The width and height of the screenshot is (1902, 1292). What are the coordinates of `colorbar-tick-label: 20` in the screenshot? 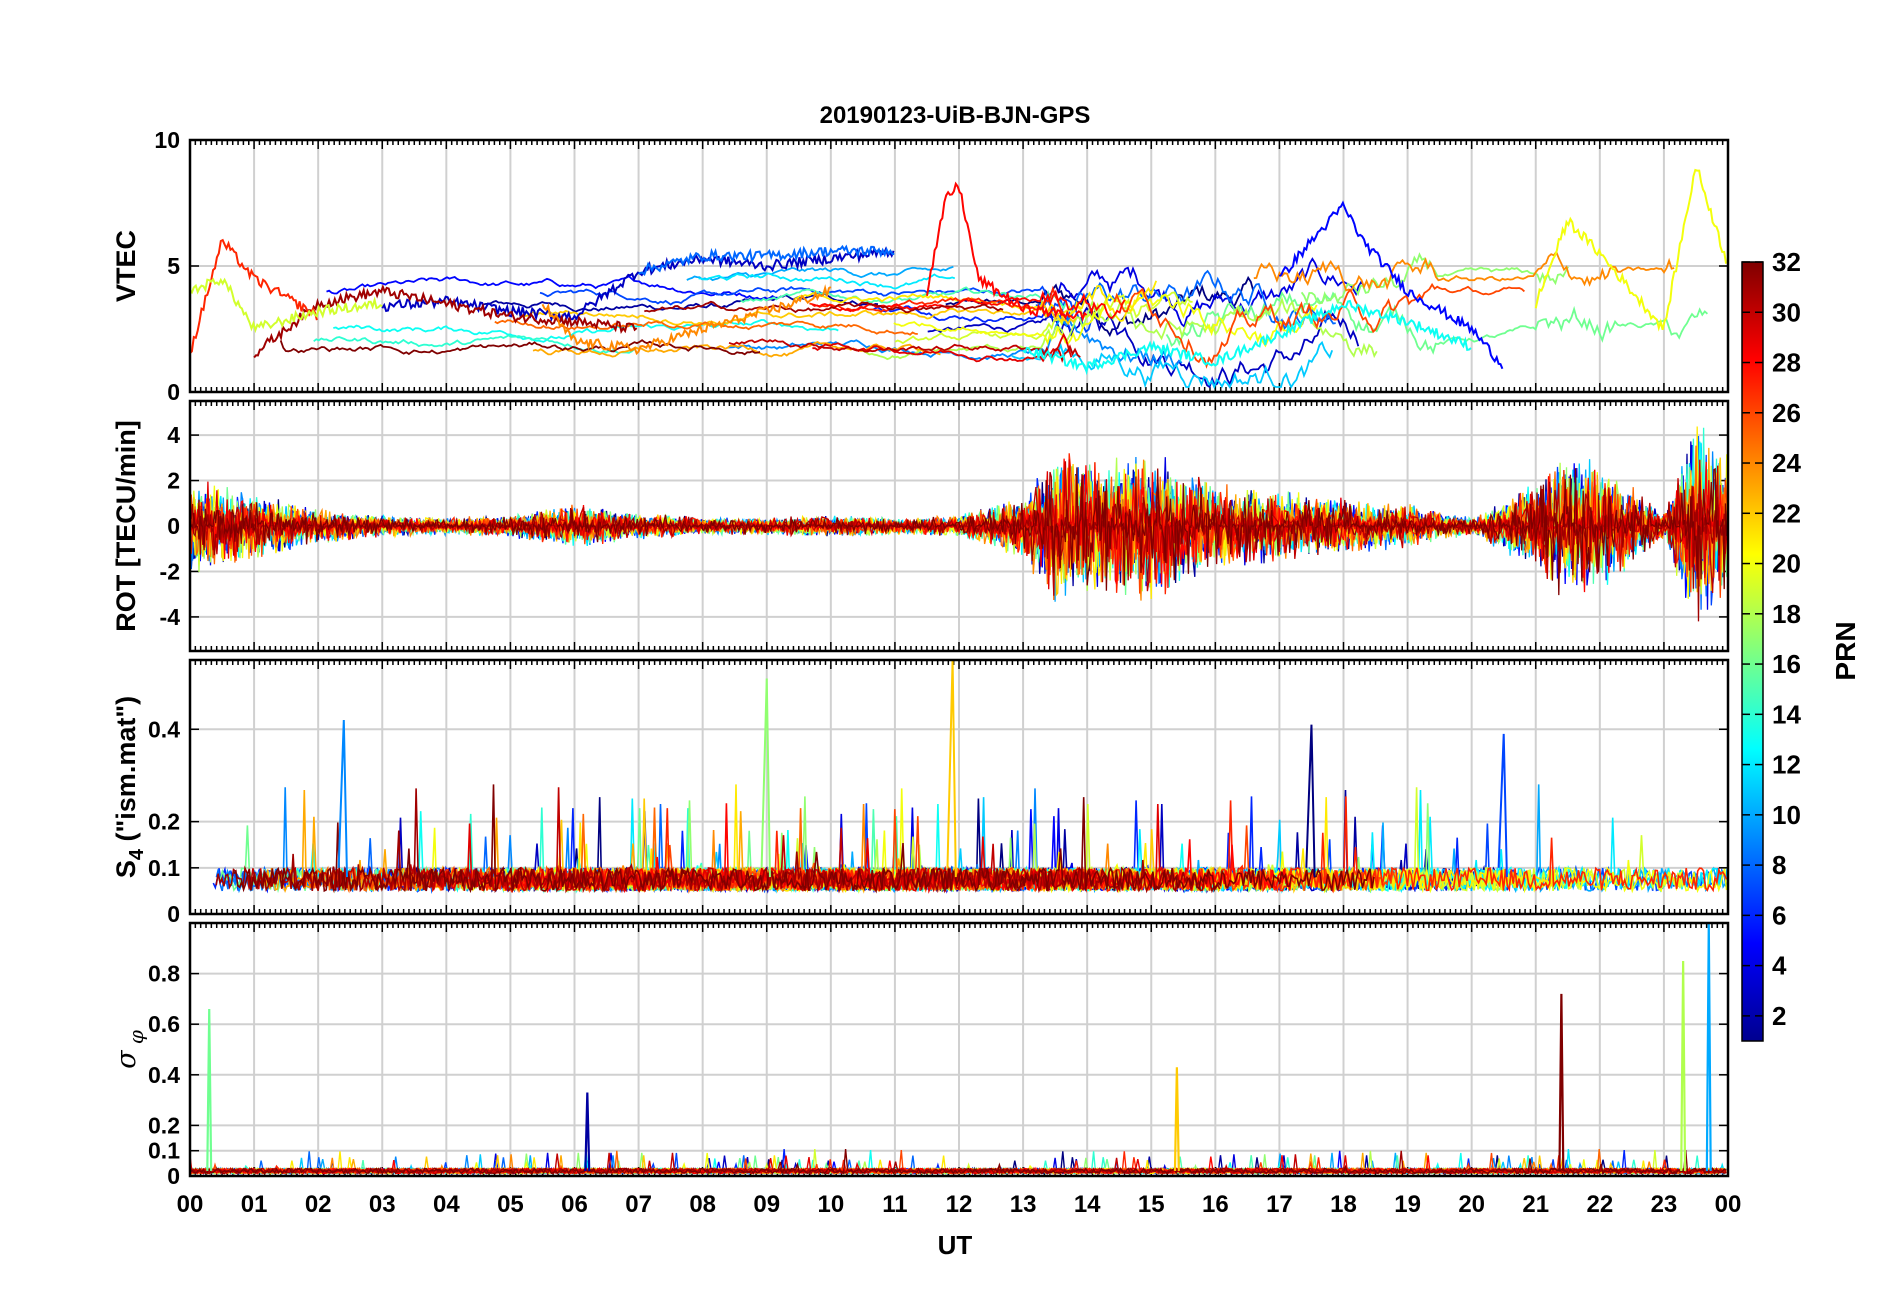 It's located at (1786, 564).